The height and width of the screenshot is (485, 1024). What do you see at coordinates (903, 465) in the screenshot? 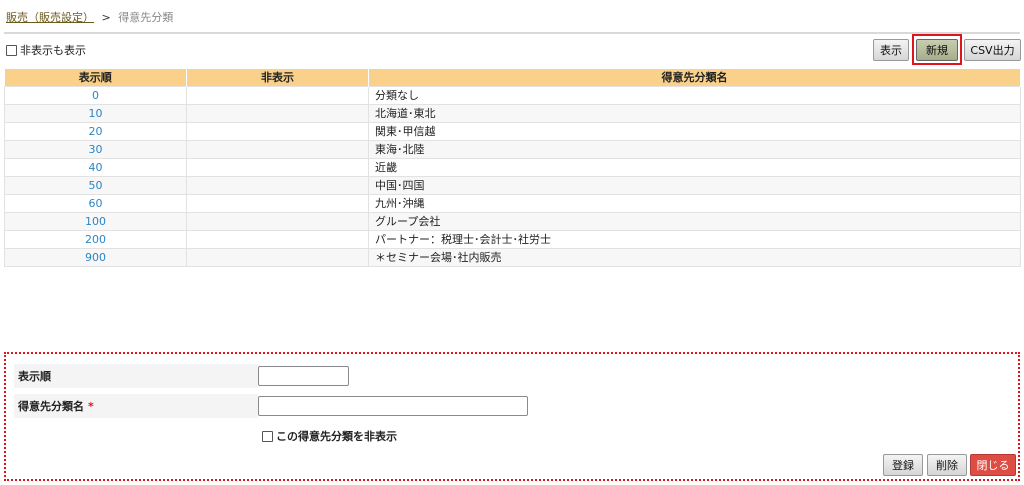
I see `register-button: 登録` at bounding box center [903, 465].